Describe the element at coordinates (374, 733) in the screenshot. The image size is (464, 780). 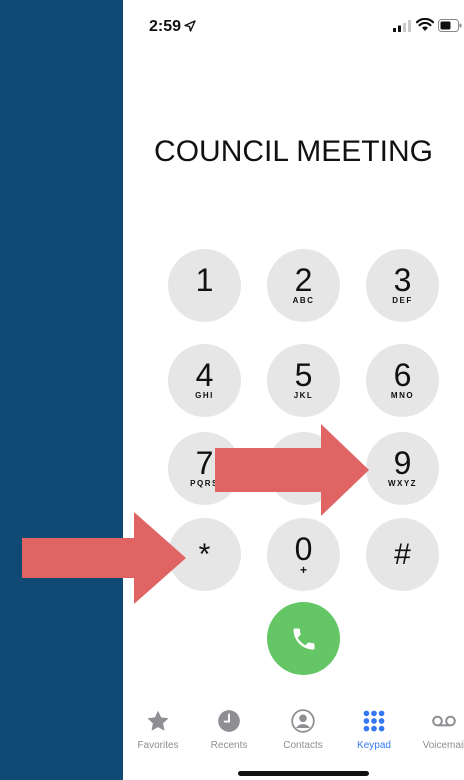
I see `tab-keypad: Keypad` at that location.